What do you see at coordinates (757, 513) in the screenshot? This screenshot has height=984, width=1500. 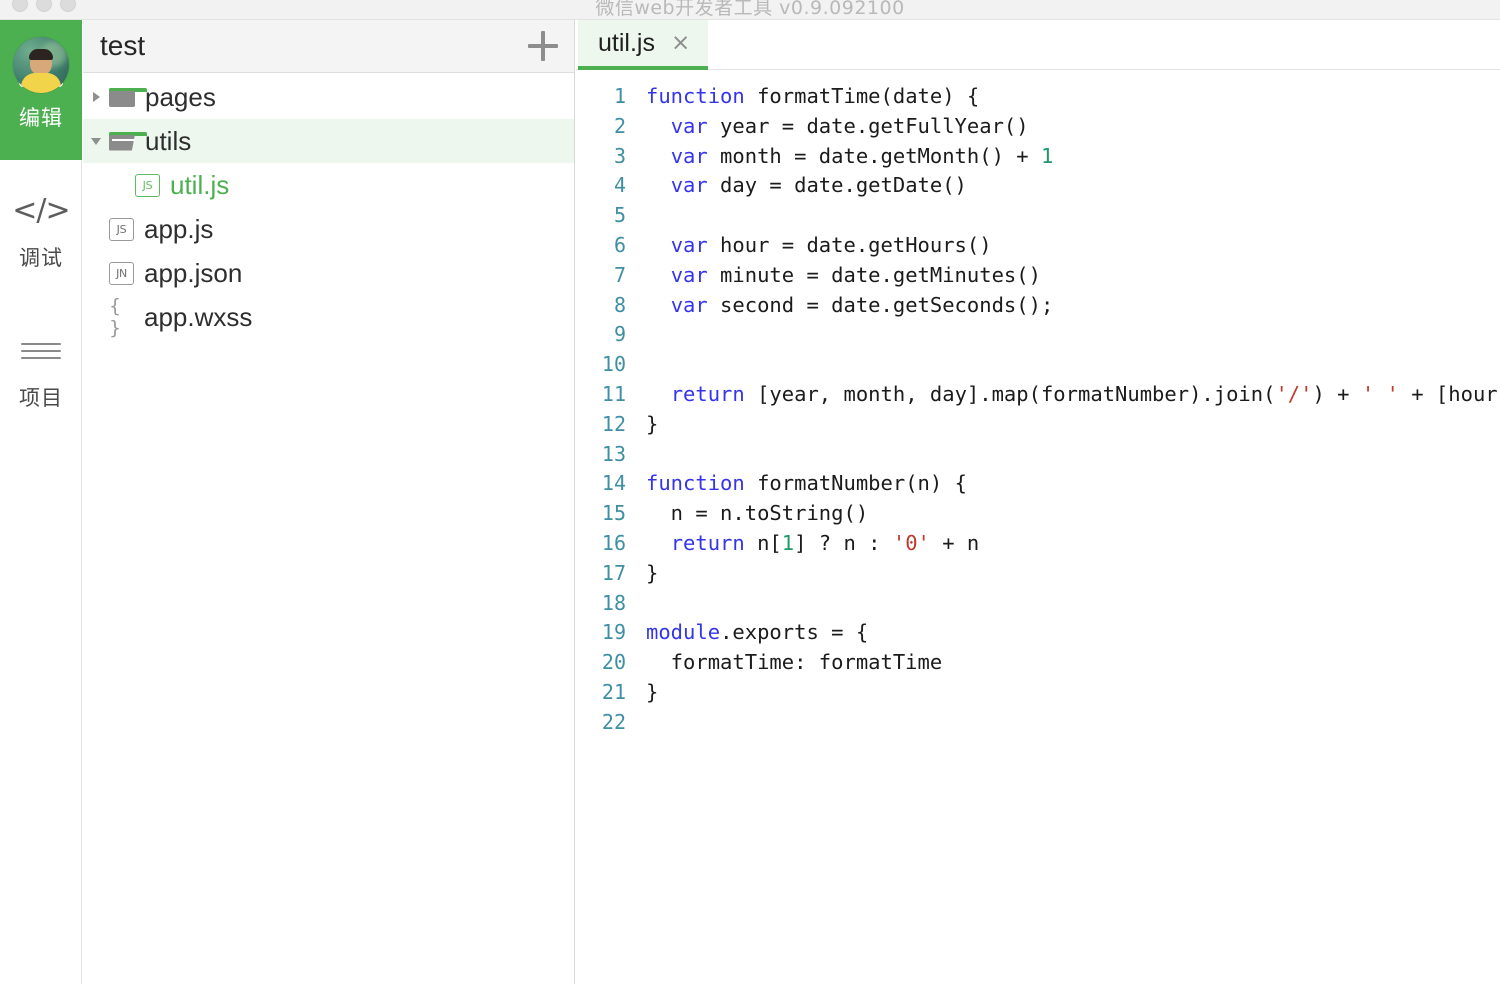 I see `code-token: n = n.toString()` at bounding box center [757, 513].